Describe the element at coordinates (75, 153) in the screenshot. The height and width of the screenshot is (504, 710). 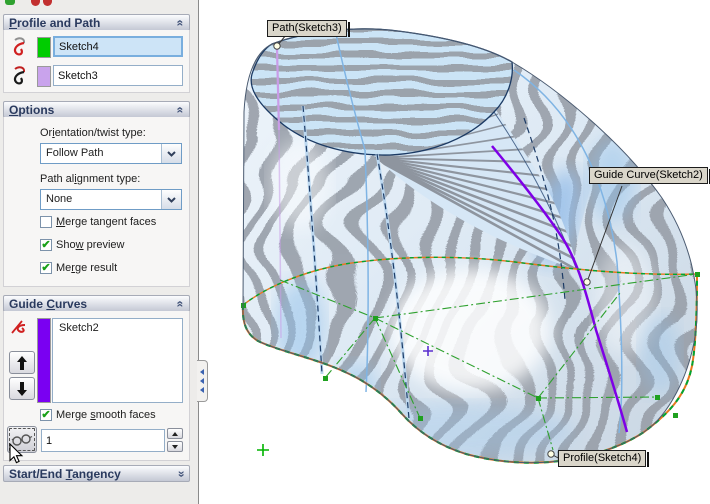
I see `orientation-value: Follow Path` at that location.